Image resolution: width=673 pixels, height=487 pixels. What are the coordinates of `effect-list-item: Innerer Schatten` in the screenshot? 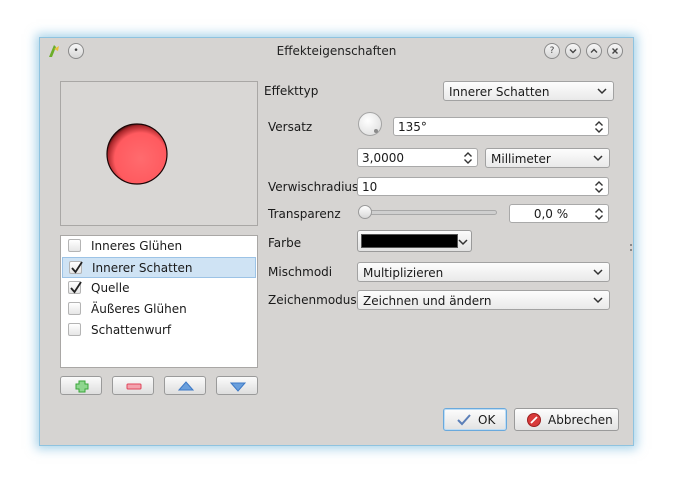 It's located at (159, 267).